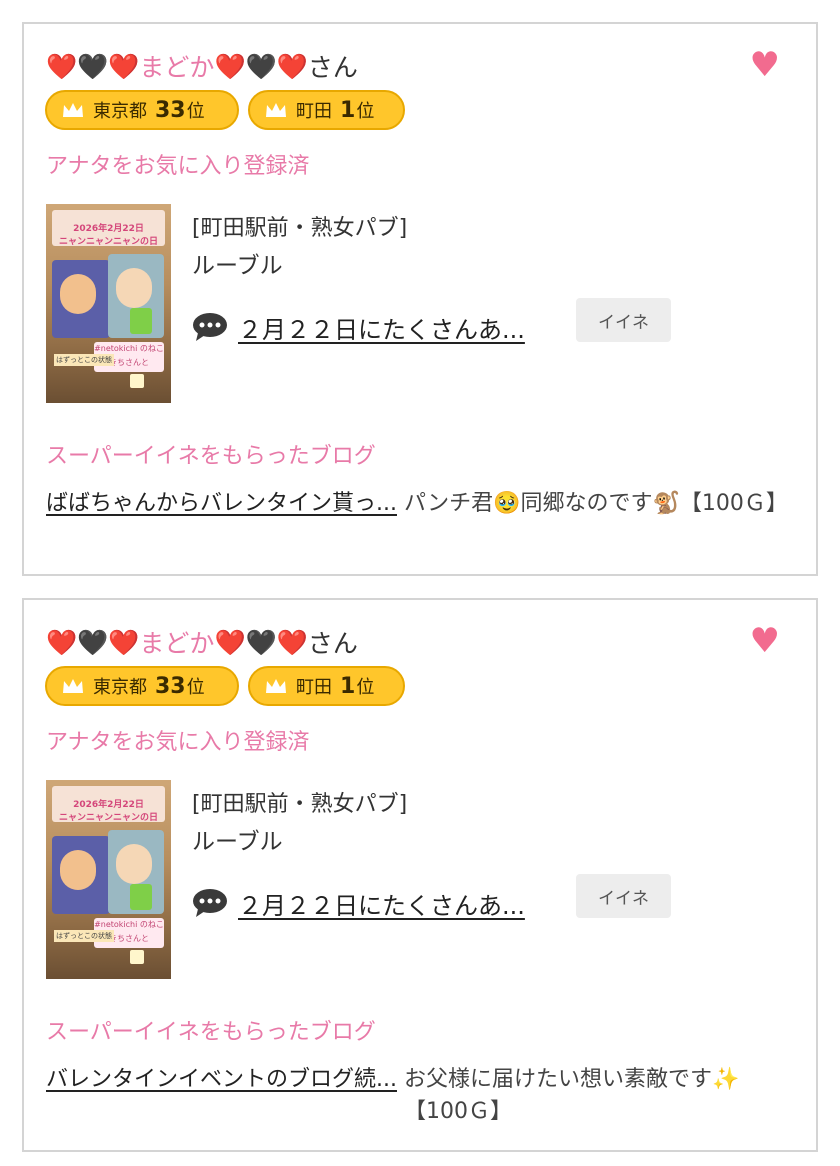  I want to click on super-iine-comment: お父様に届けたい想い素敵です✨【100Ｇ】, so click(572, 1095).